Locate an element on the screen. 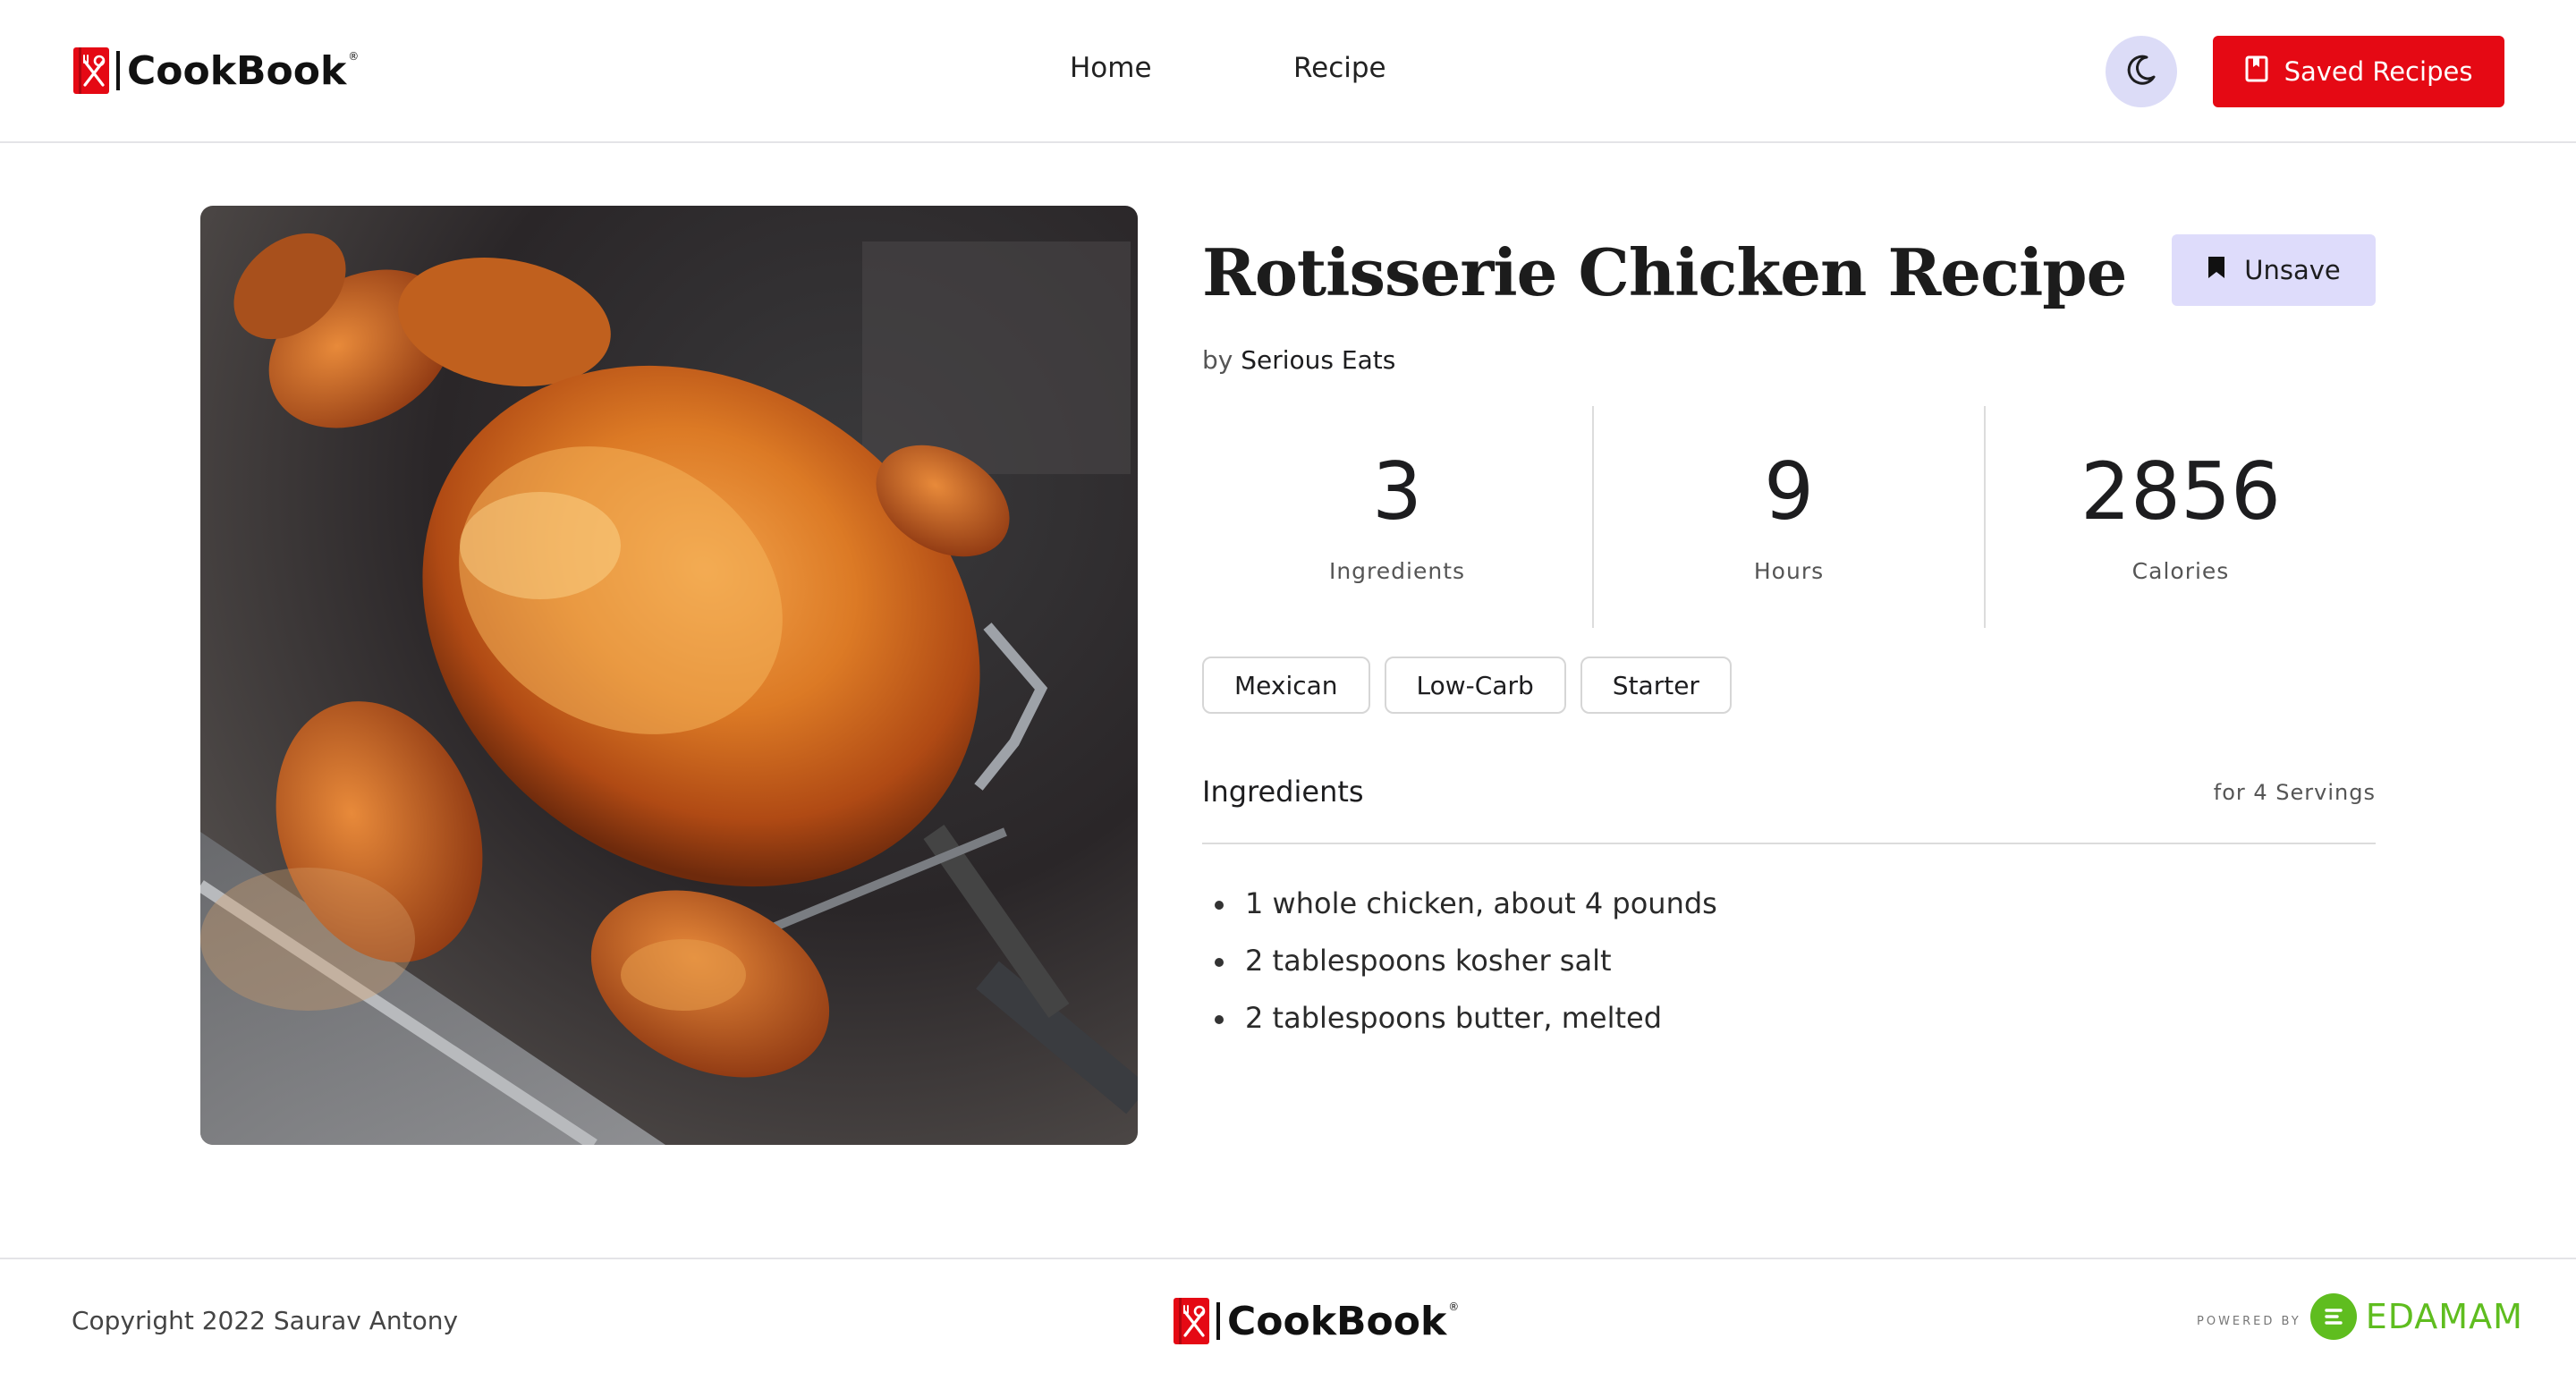  theme-toggle-button is located at coordinates (2141, 71).